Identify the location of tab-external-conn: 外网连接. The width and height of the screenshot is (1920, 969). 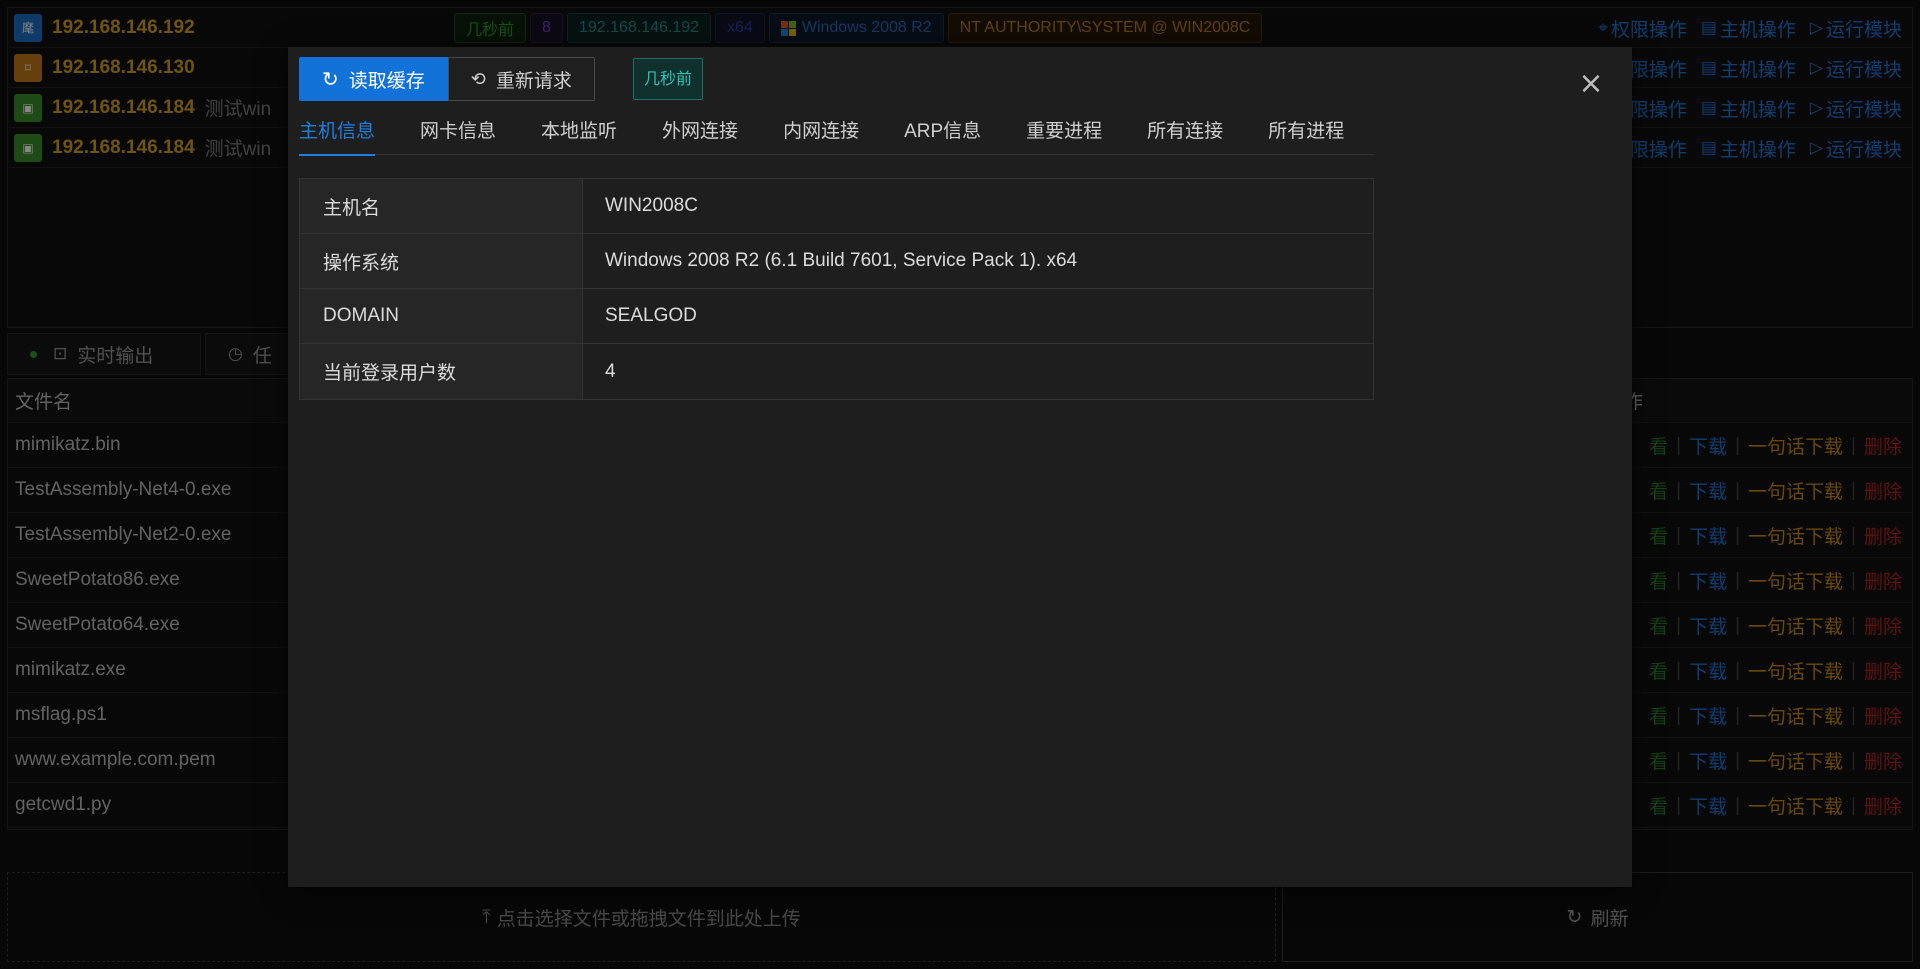
(700, 134).